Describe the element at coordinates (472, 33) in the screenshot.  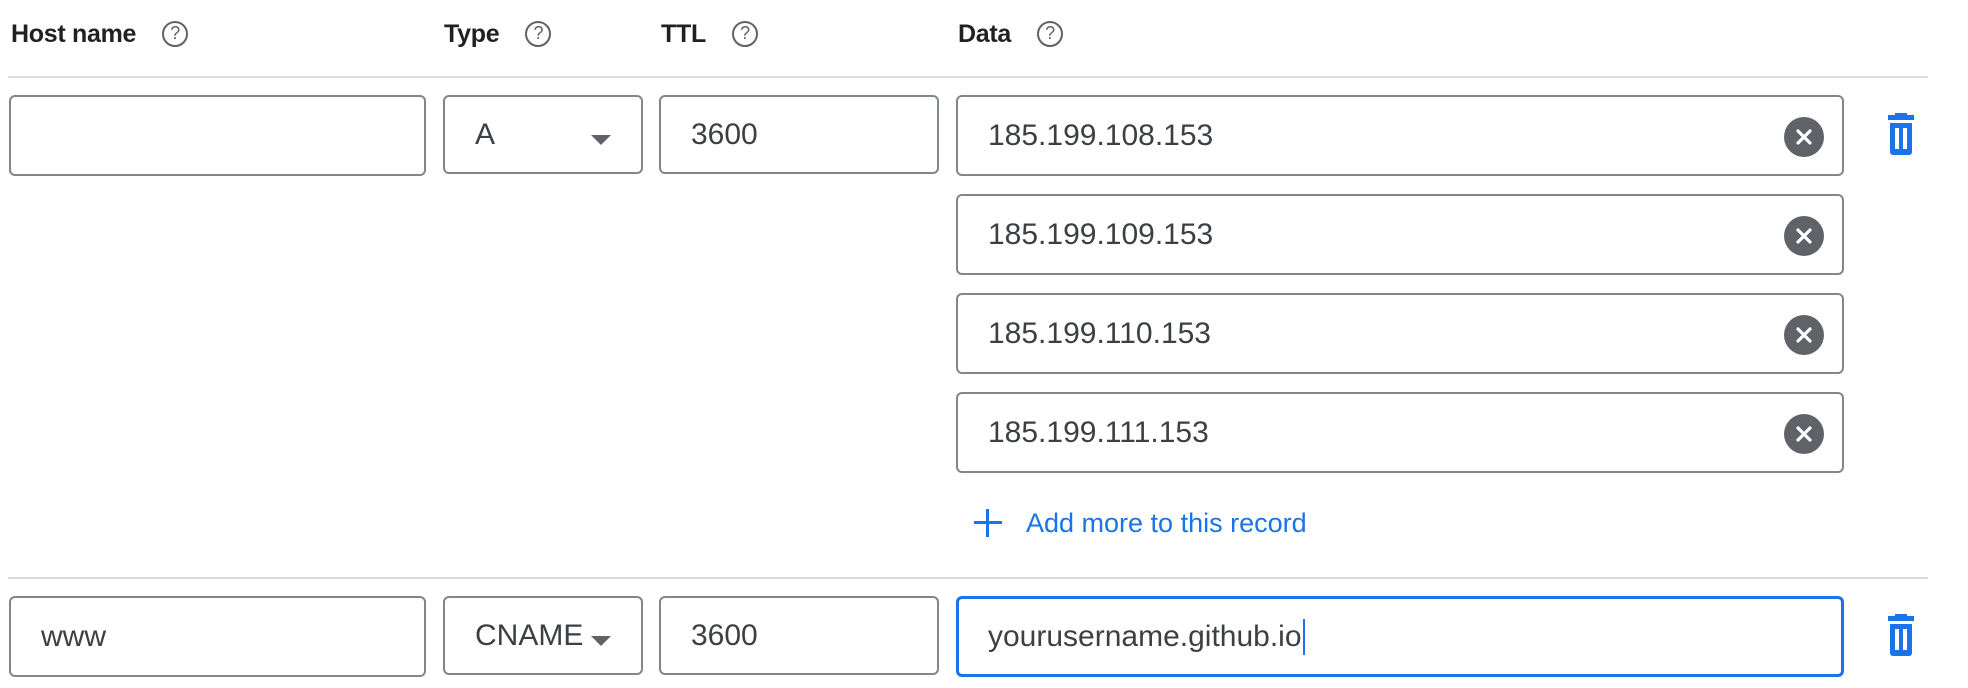
I see `column-header-type-label: Type` at that location.